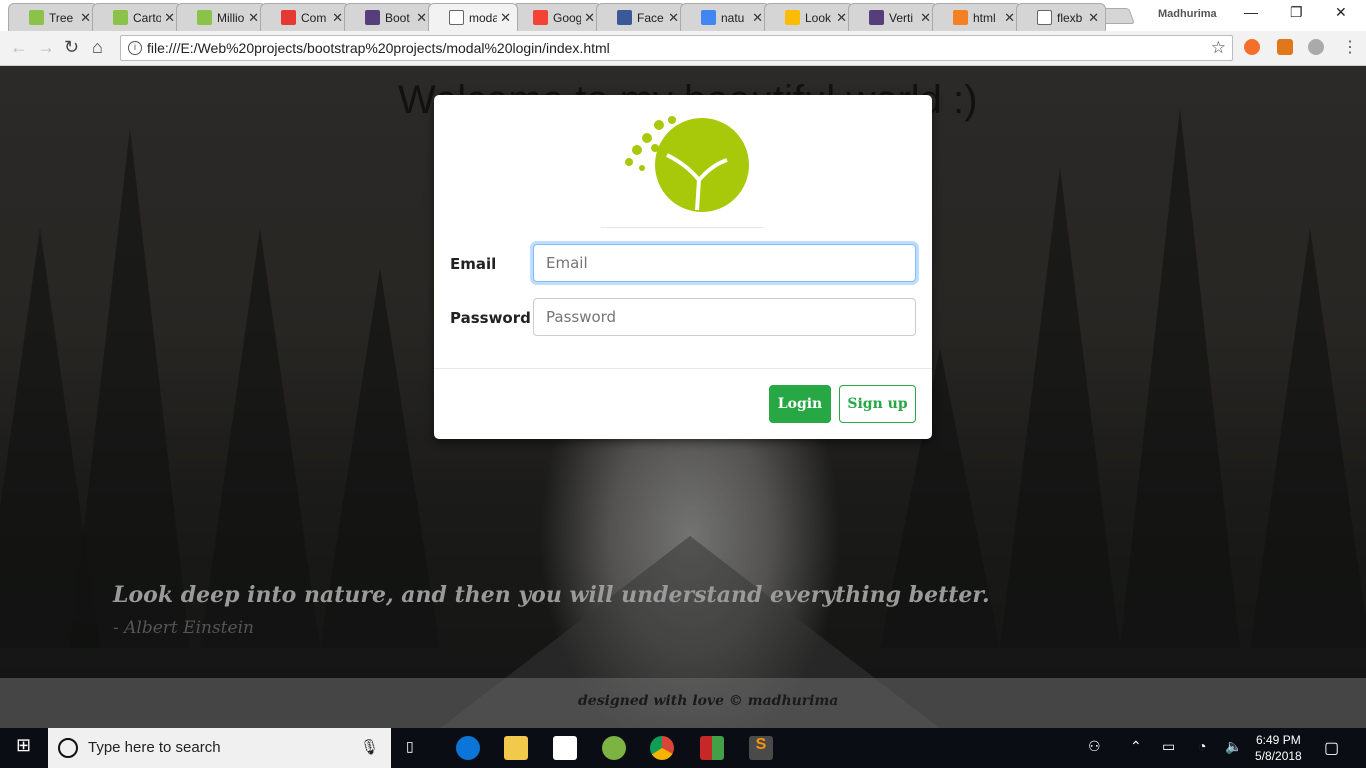 Image resolution: width=1366 pixels, height=768 pixels. What do you see at coordinates (761, 748) in the screenshot?
I see `sublime-text-icon: S` at bounding box center [761, 748].